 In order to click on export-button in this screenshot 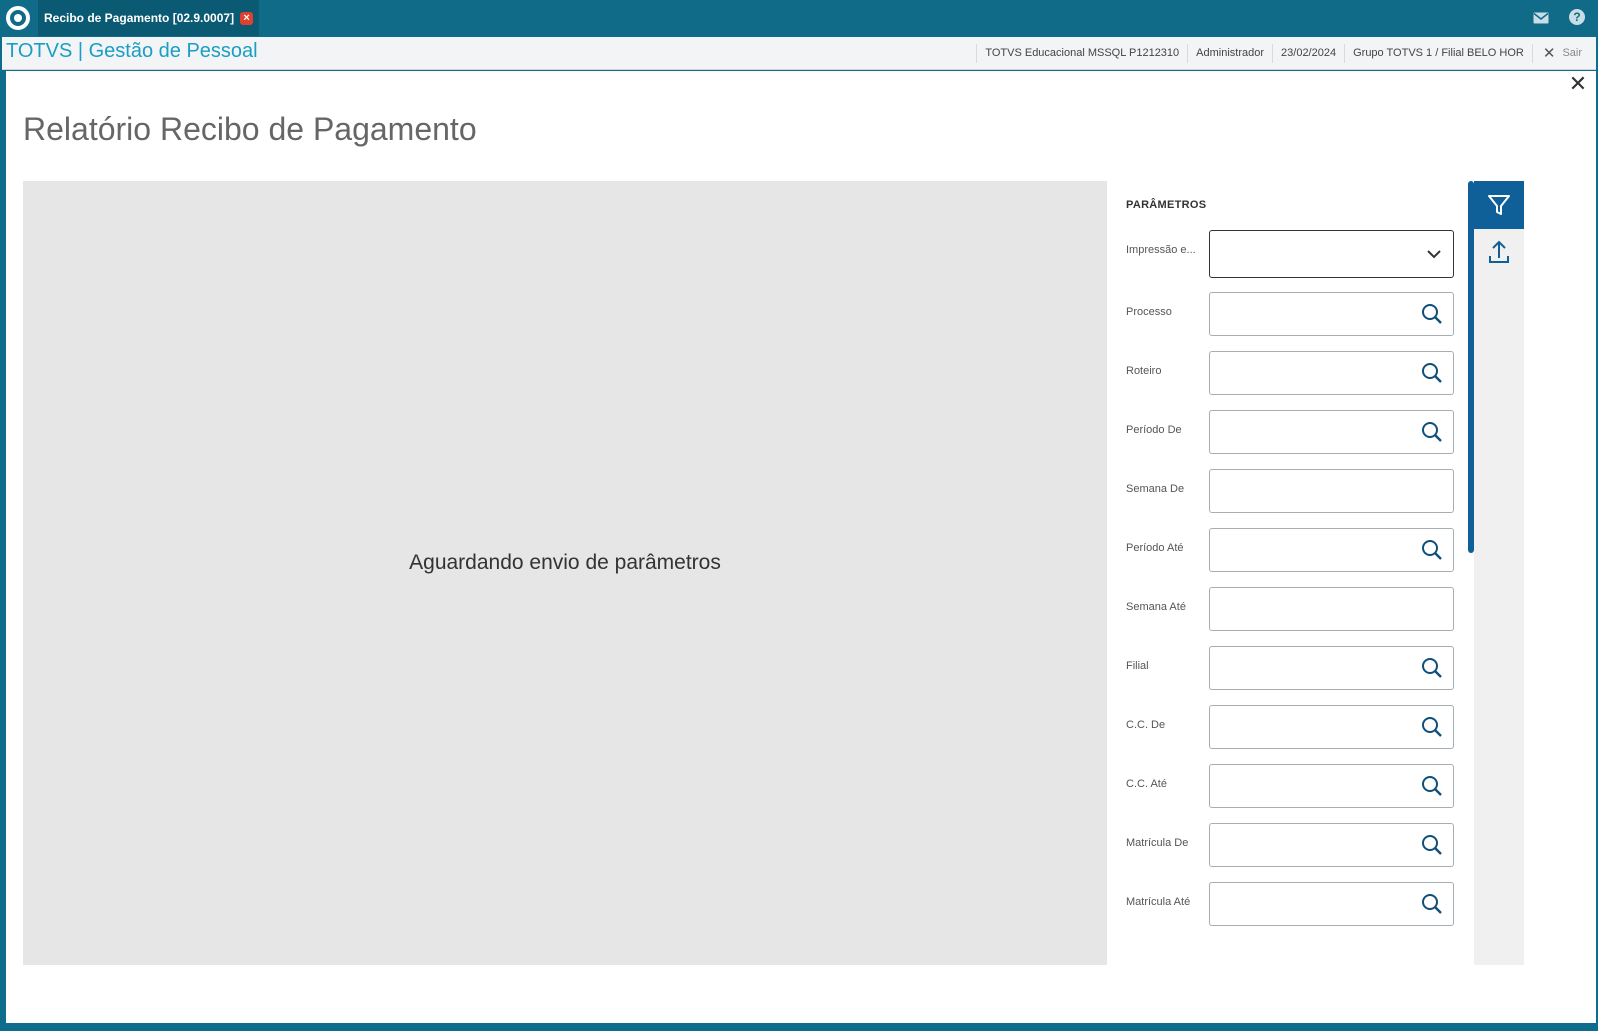, I will do `click(1499, 253)`.